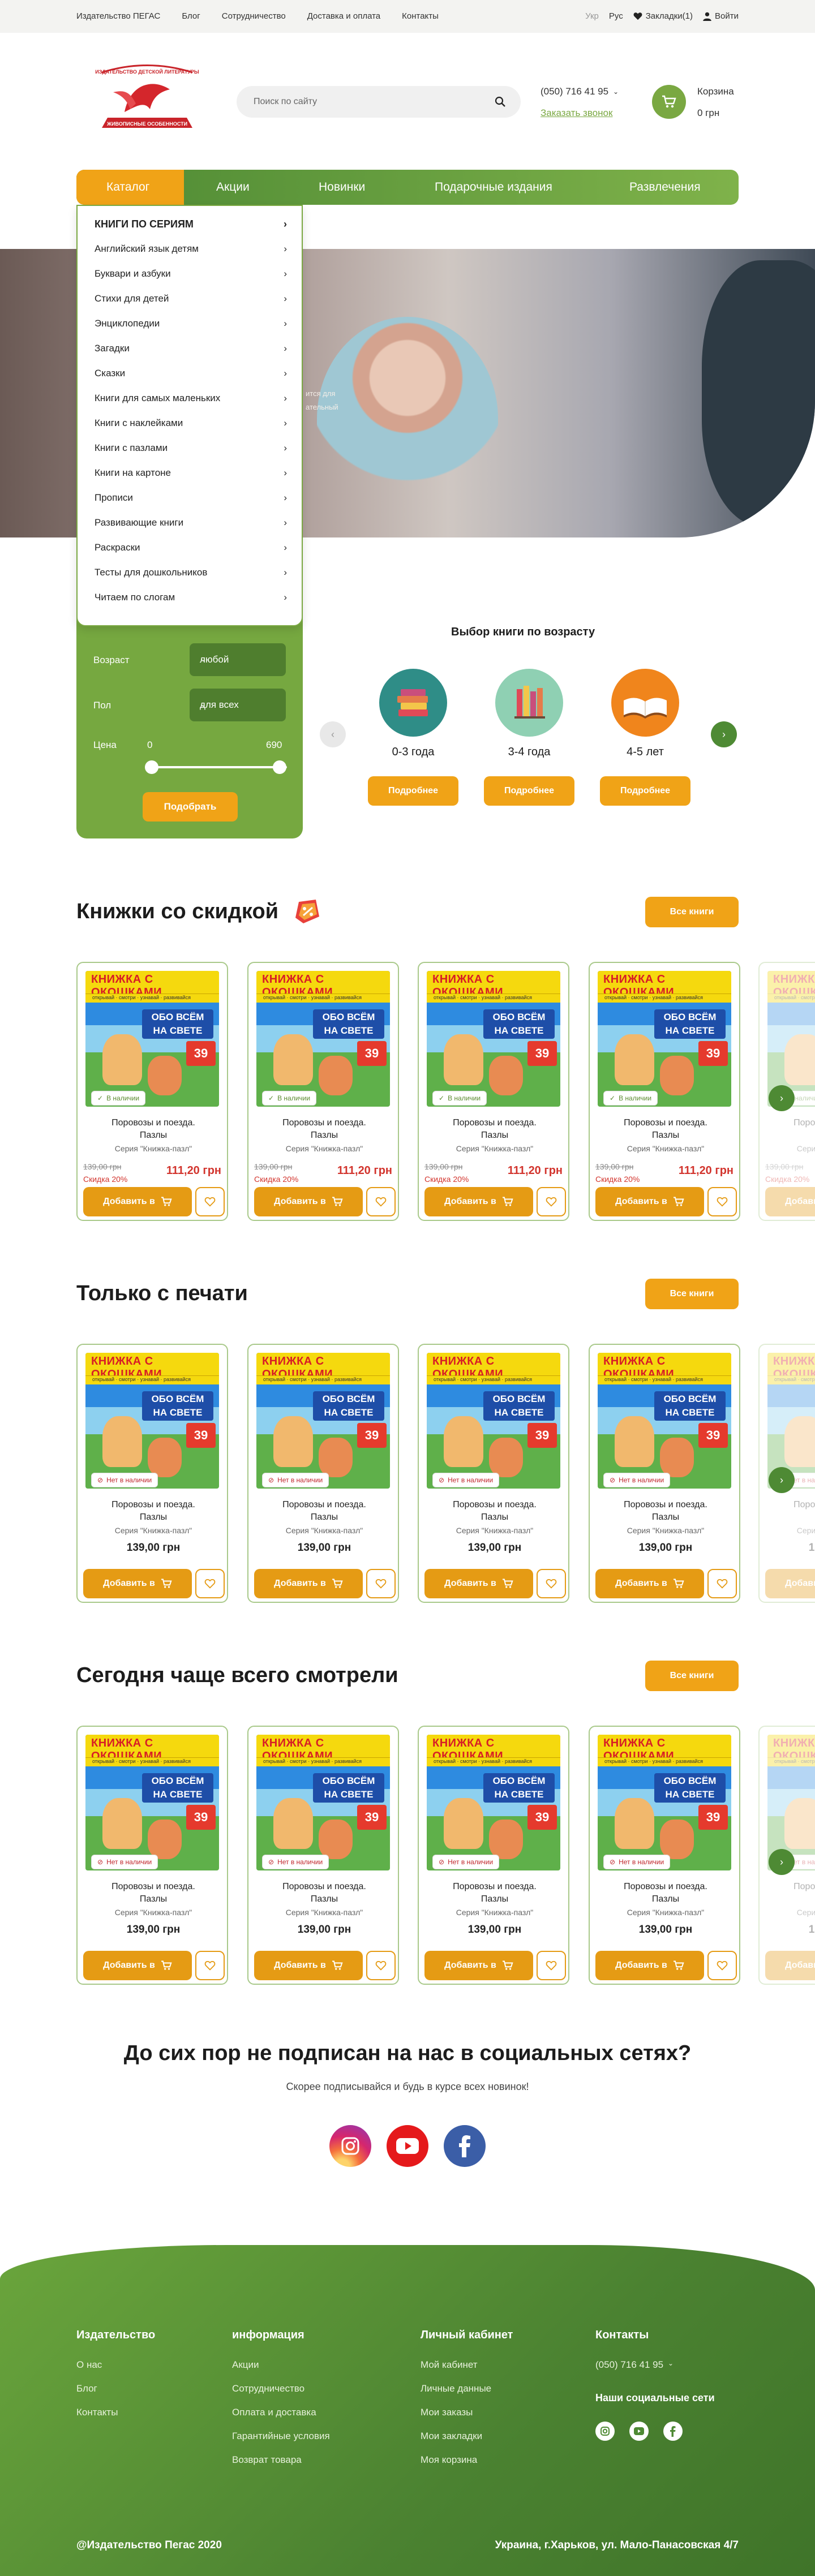 This screenshot has width=815, height=2576. I want to click on filter-age-select: любой ⌄, so click(238, 660).